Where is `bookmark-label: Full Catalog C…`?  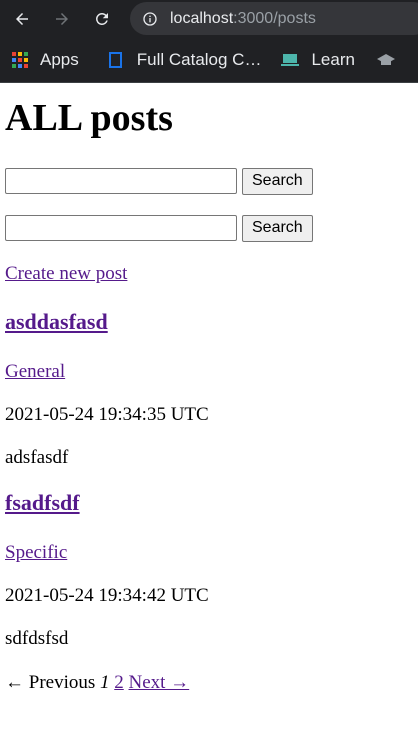
bookmark-label: Full Catalog C… is located at coordinates (199, 59).